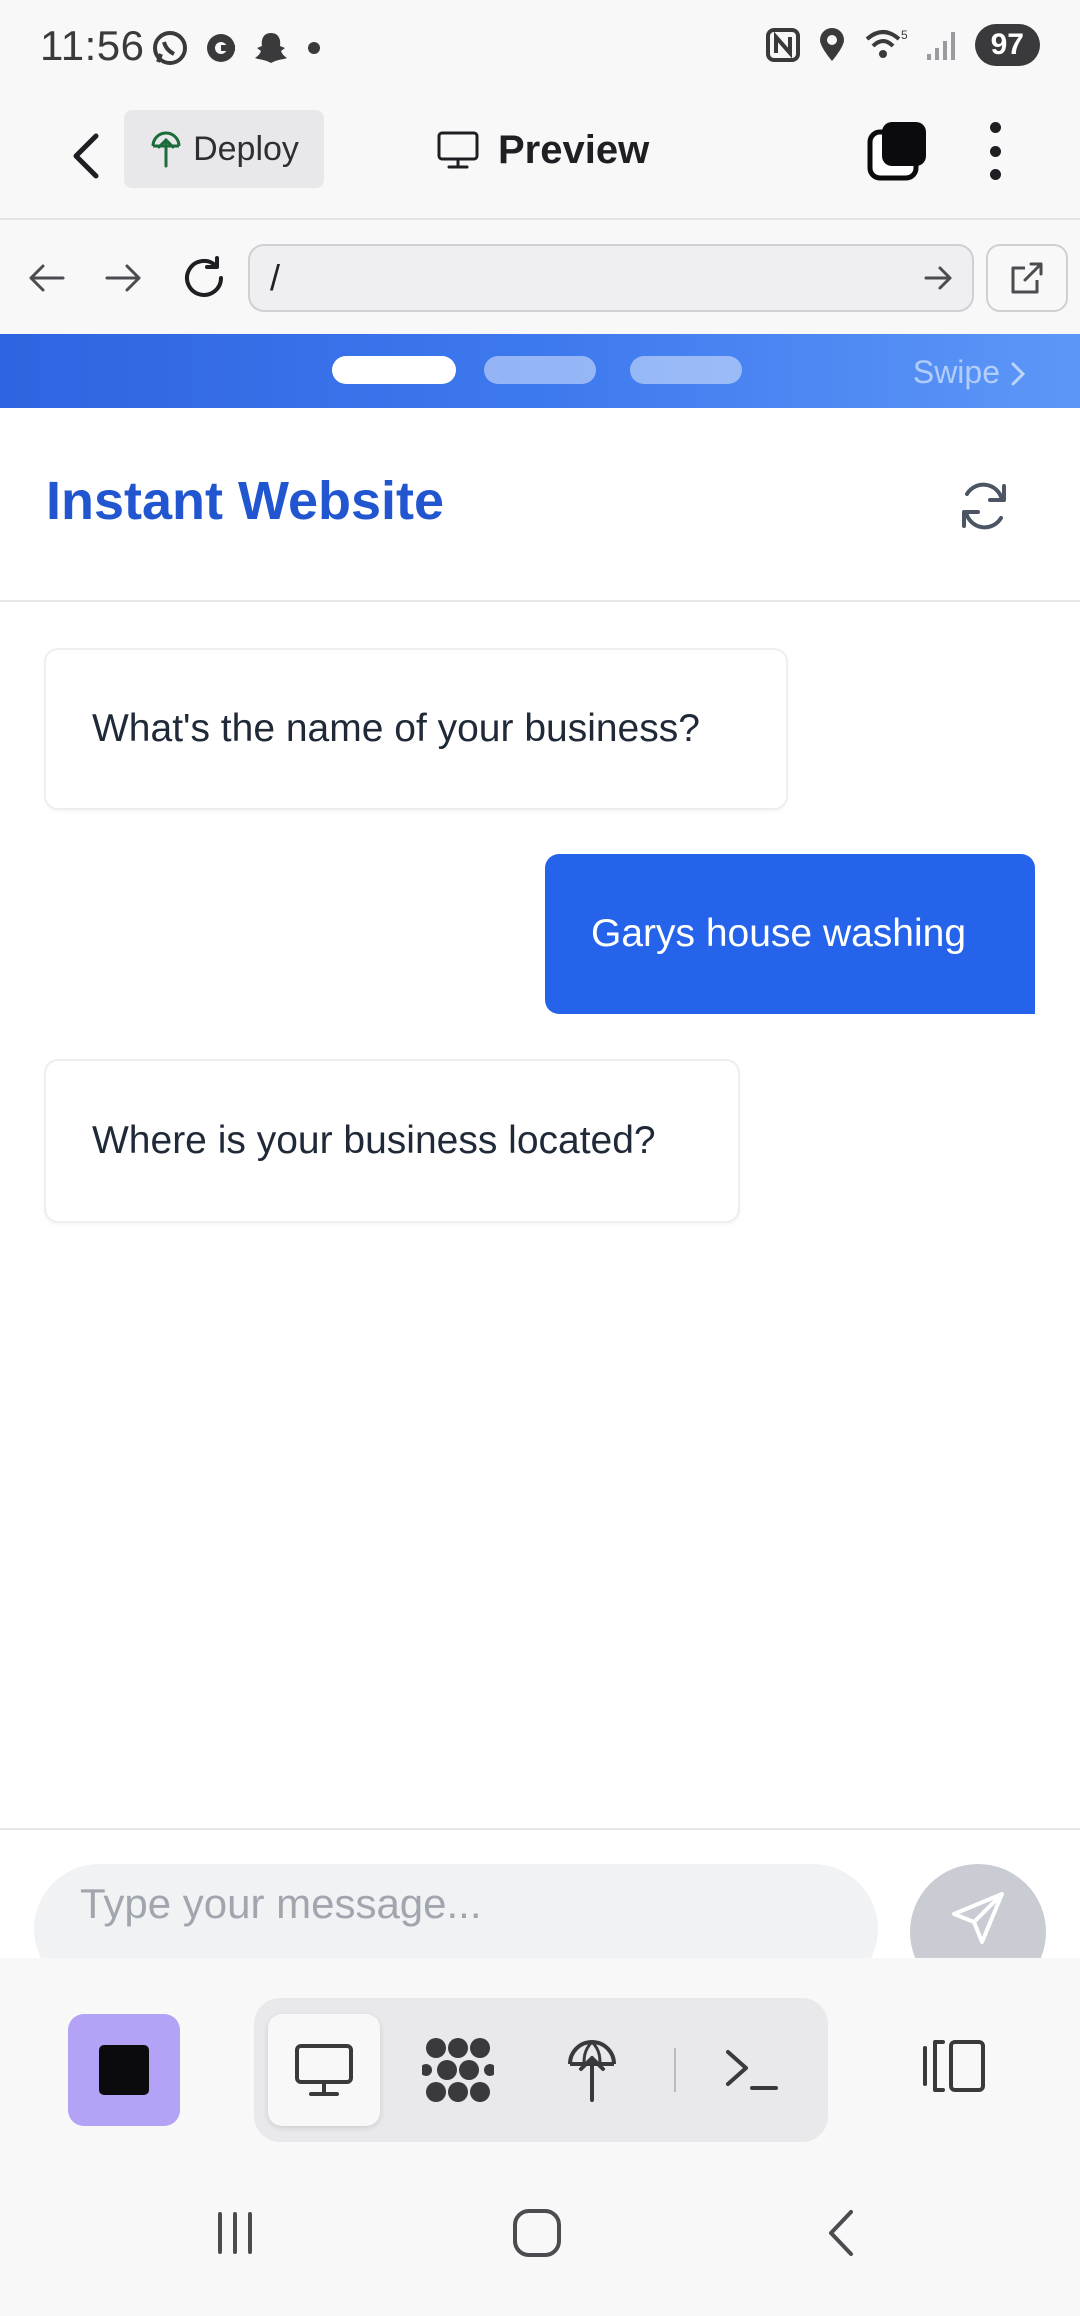  I want to click on recent-apps-button, so click(235, 2233).